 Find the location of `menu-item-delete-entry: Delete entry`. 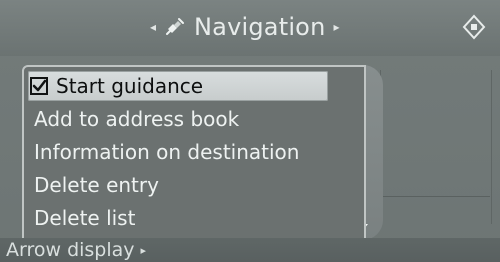

menu-item-delete-entry: Delete entry is located at coordinates (189, 185).